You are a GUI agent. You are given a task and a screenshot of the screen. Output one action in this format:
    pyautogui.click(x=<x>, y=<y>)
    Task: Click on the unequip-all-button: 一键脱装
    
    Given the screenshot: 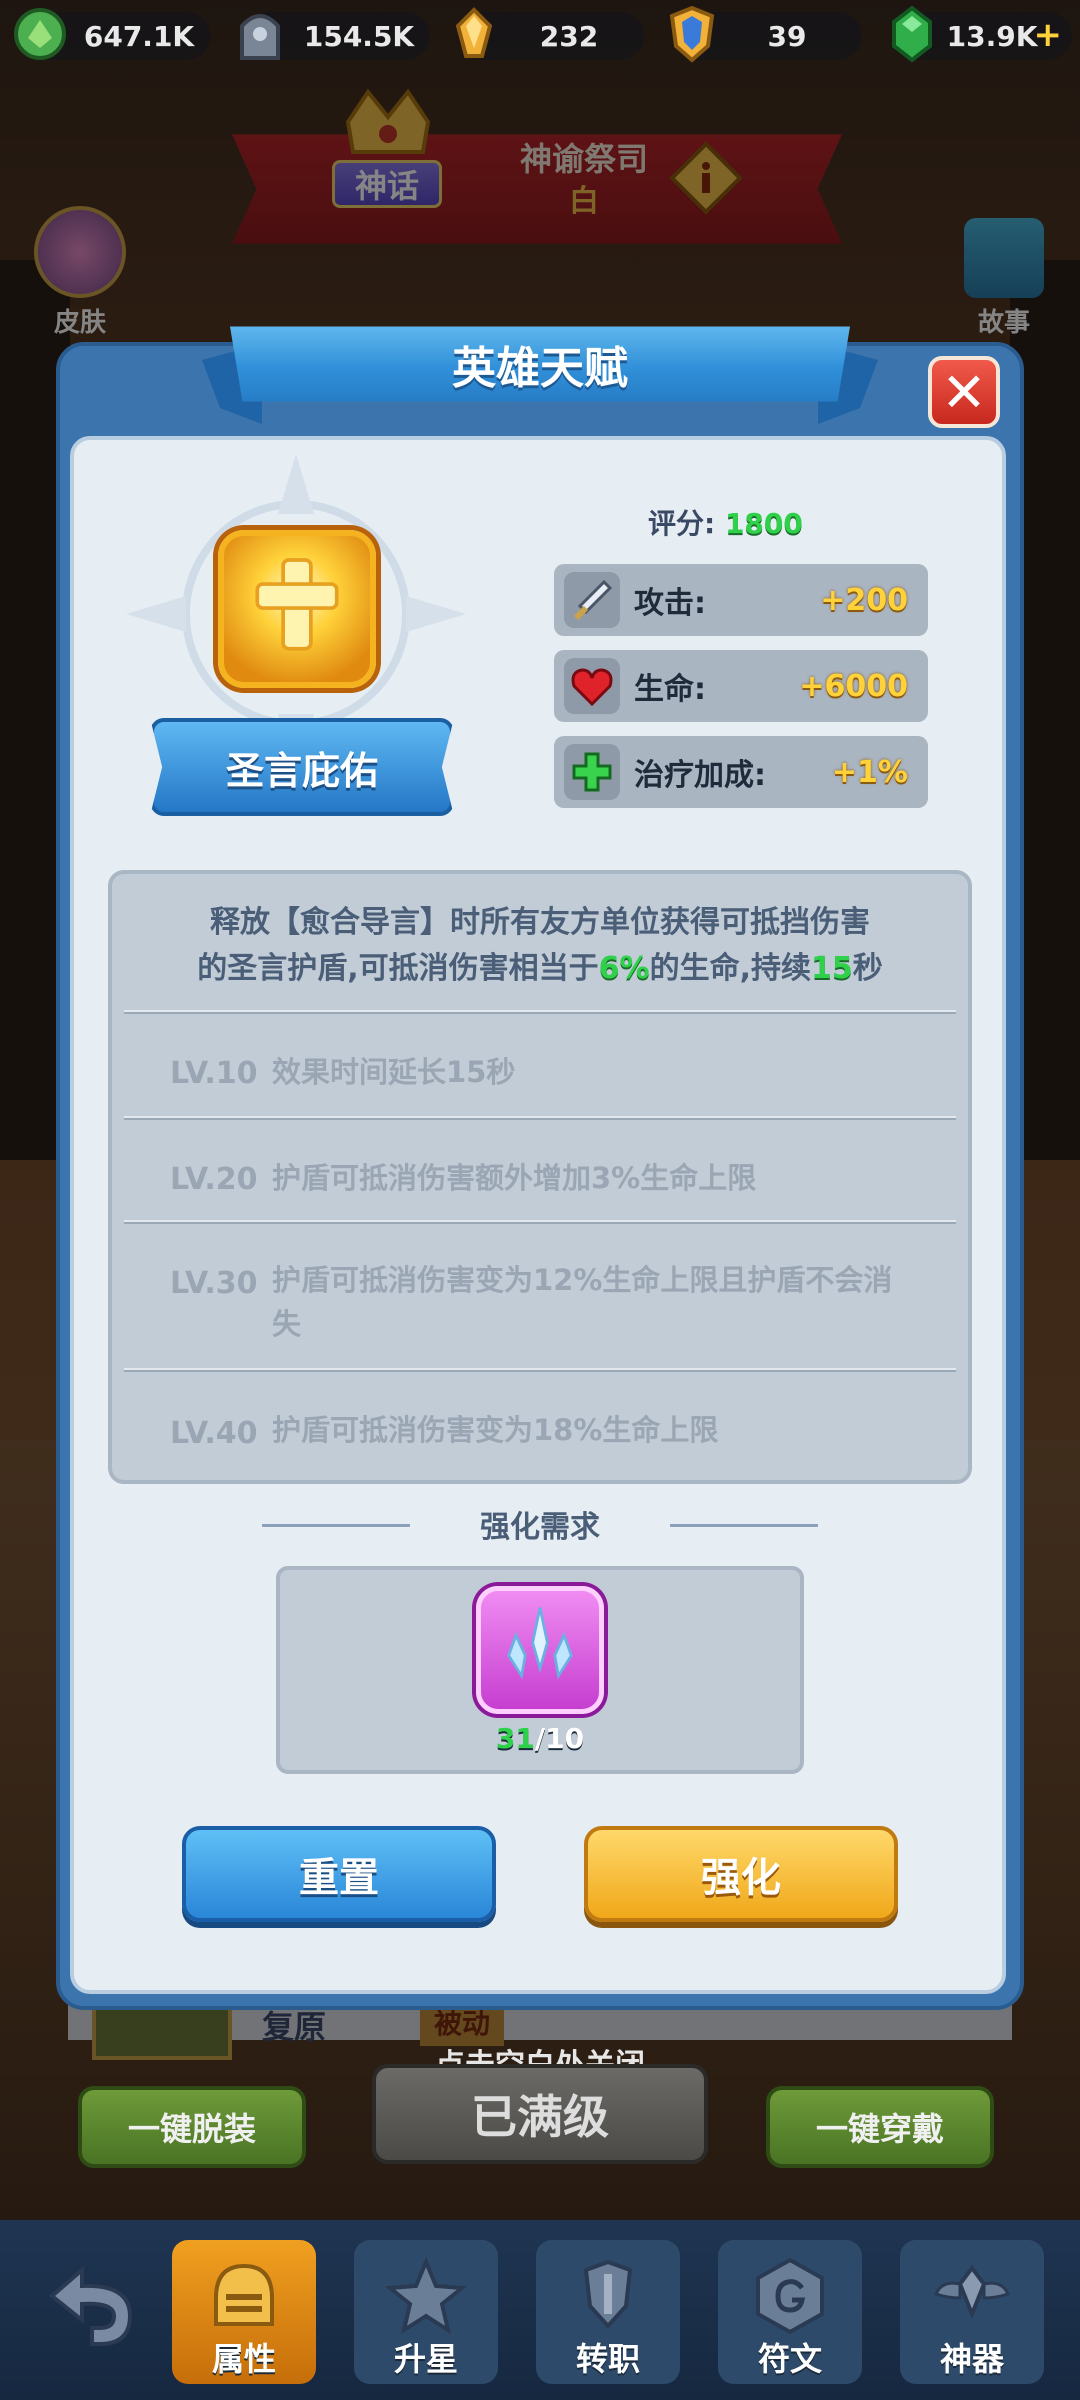 What is the action you would take?
    pyautogui.click(x=192, y=2127)
    